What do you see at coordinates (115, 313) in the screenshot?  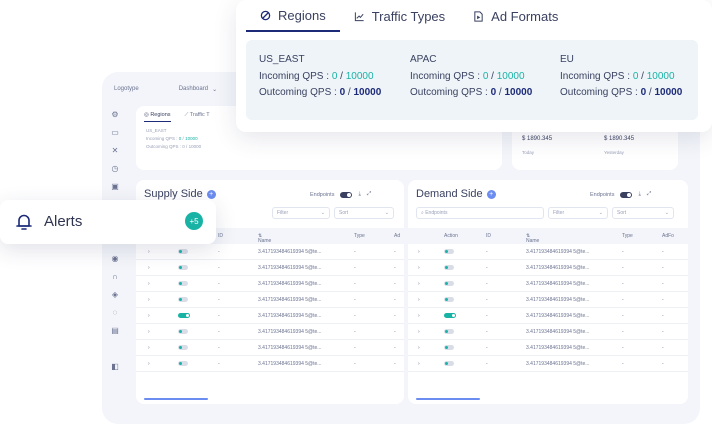 I see `message-icon: ◌` at bounding box center [115, 313].